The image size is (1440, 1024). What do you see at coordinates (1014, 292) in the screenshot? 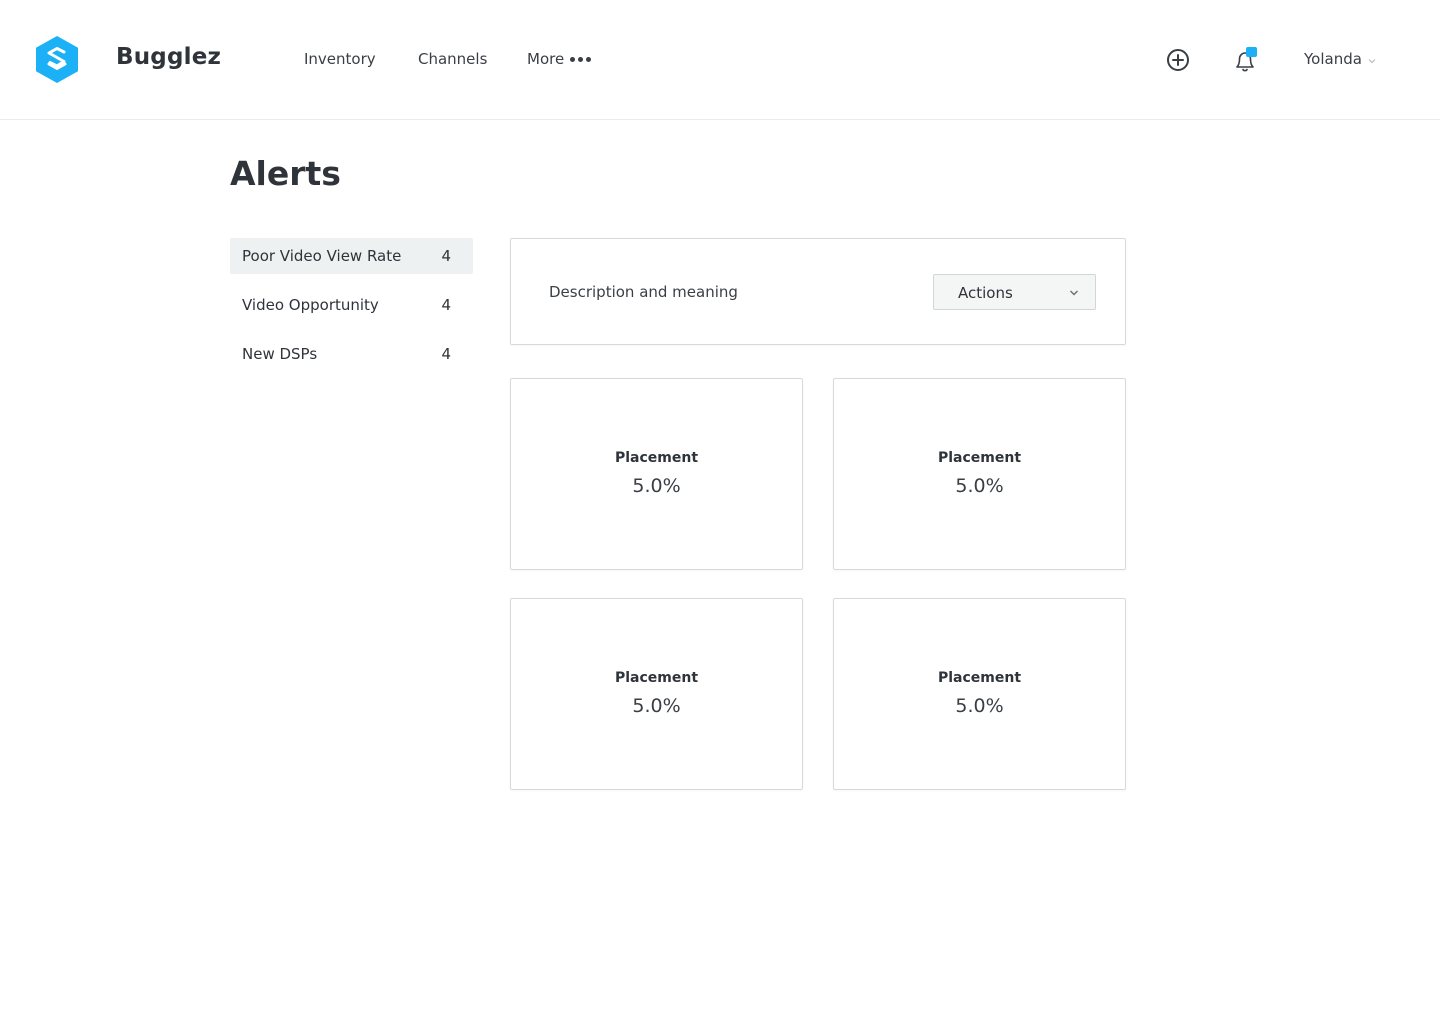
I see `actions-dropdown: Actions` at bounding box center [1014, 292].